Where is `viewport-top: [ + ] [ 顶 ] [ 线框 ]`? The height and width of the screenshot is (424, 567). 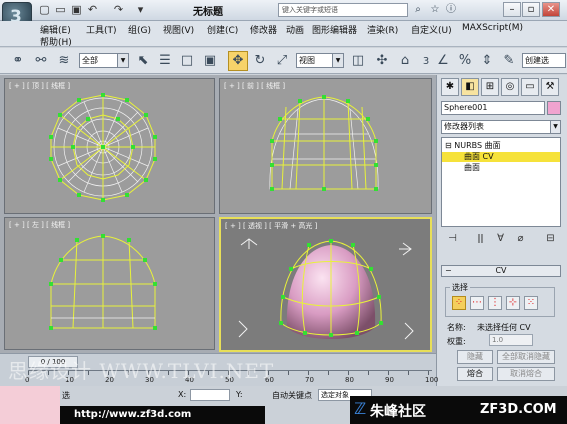
viewport-top: [ + ] [ 顶 ] [ 线框 ] is located at coordinates (109, 146).